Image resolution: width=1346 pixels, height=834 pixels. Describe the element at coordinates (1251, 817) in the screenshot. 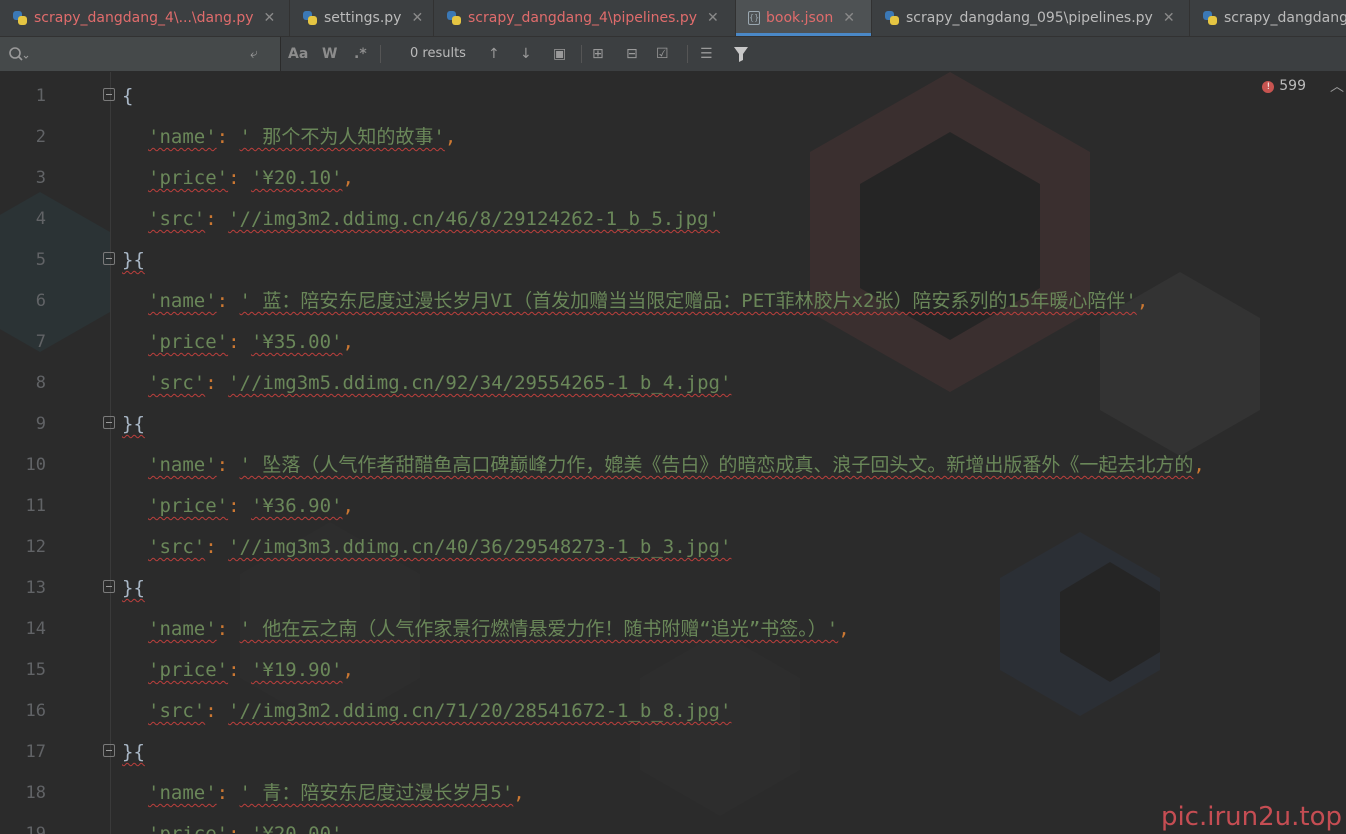

I see `watermark: pic.irun2u.top` at that location.